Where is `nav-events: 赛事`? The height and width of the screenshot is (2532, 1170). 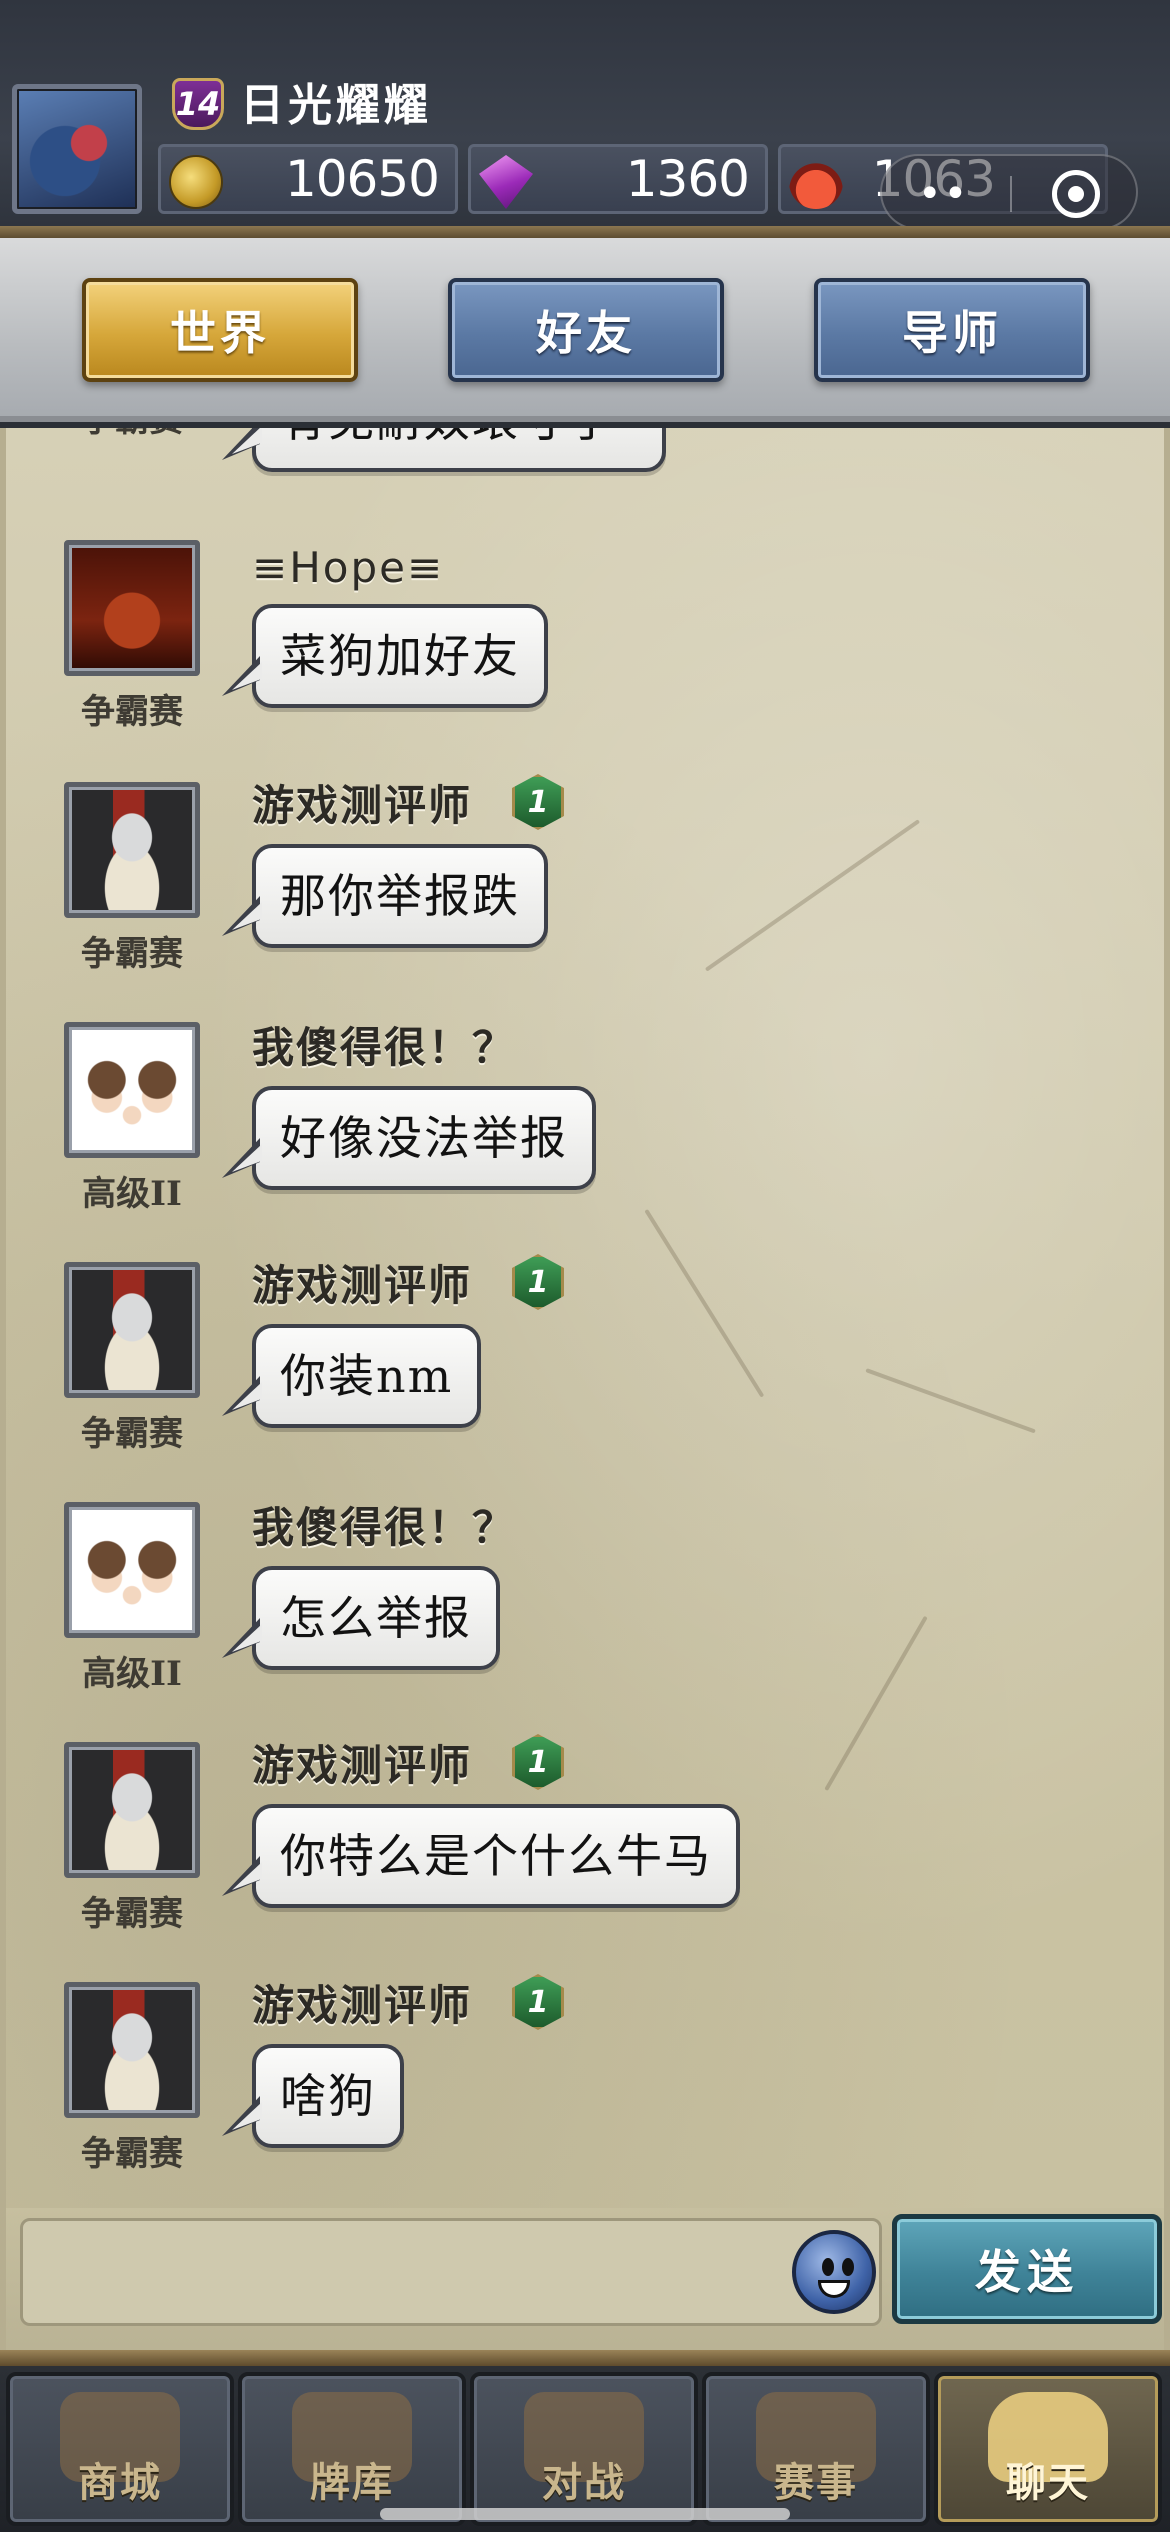 nav-events: 赛事 is located at coordinates (816, 2449).